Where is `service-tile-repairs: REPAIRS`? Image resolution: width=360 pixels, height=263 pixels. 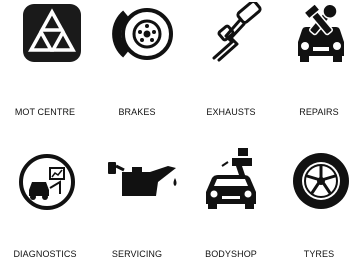
service-tile-repairs: REPAIRS is located at coordinates (317, 59).